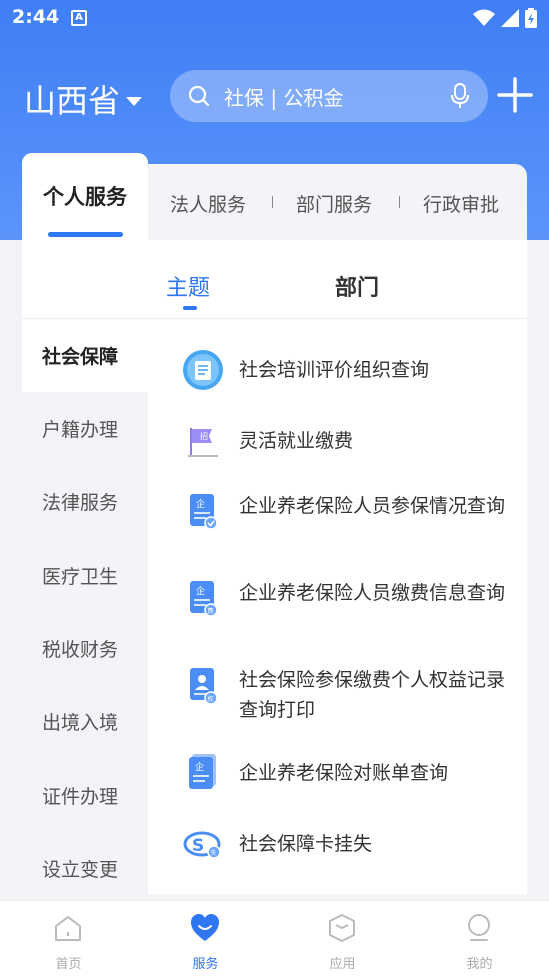  I want to click on category-medical: 医疗卫生, so click(85, 575).